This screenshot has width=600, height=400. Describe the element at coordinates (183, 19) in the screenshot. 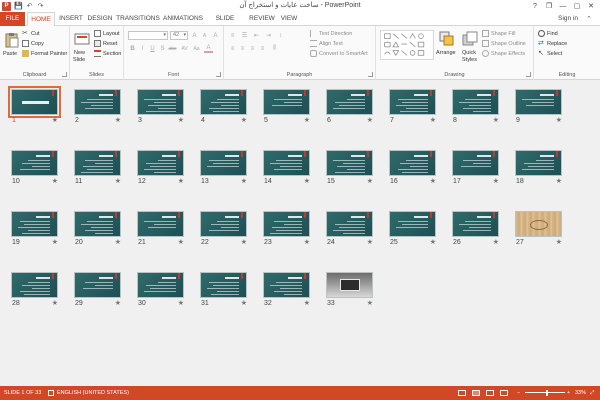

I see `tab-animations: ANIMATIONS` at that location.